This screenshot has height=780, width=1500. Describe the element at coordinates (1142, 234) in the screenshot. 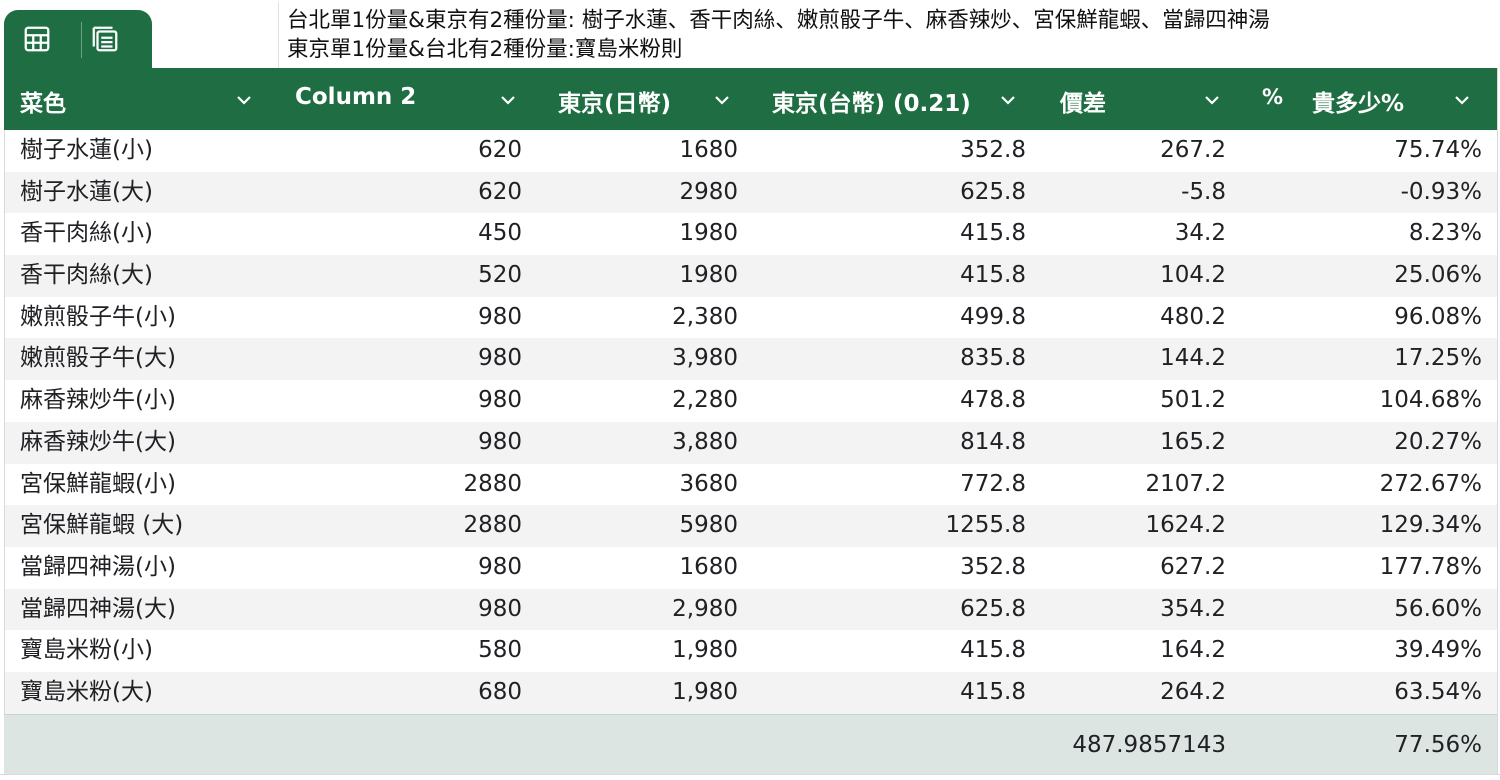

I see `cell-price-diff: 34.2` at that location.